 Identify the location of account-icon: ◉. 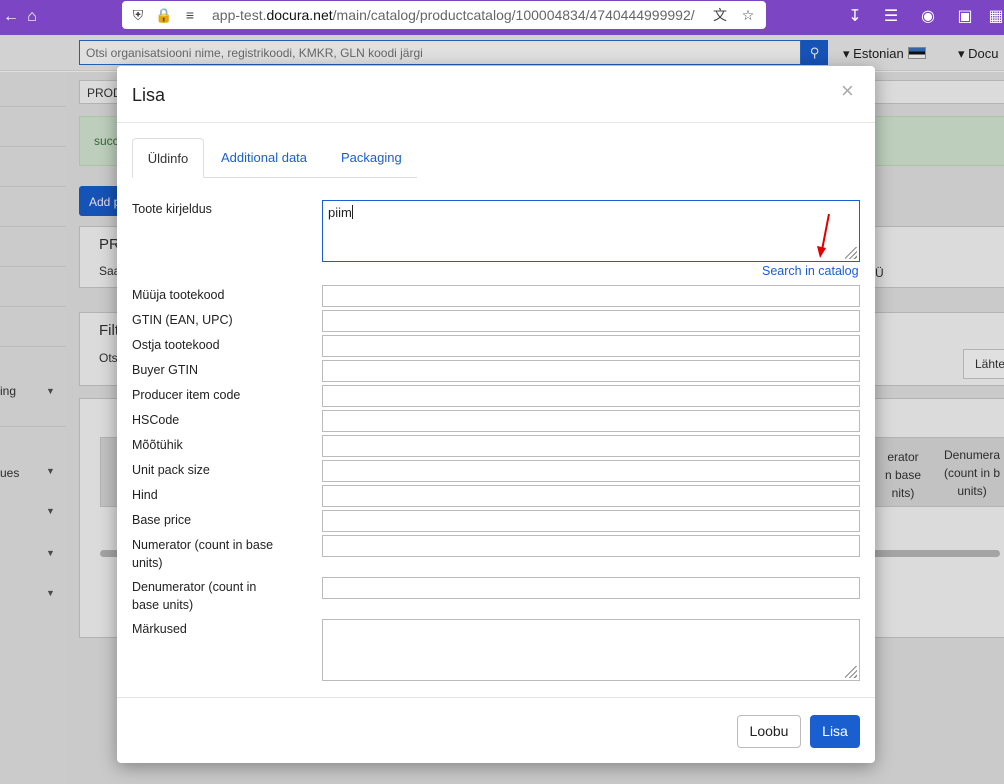
(928, 17).